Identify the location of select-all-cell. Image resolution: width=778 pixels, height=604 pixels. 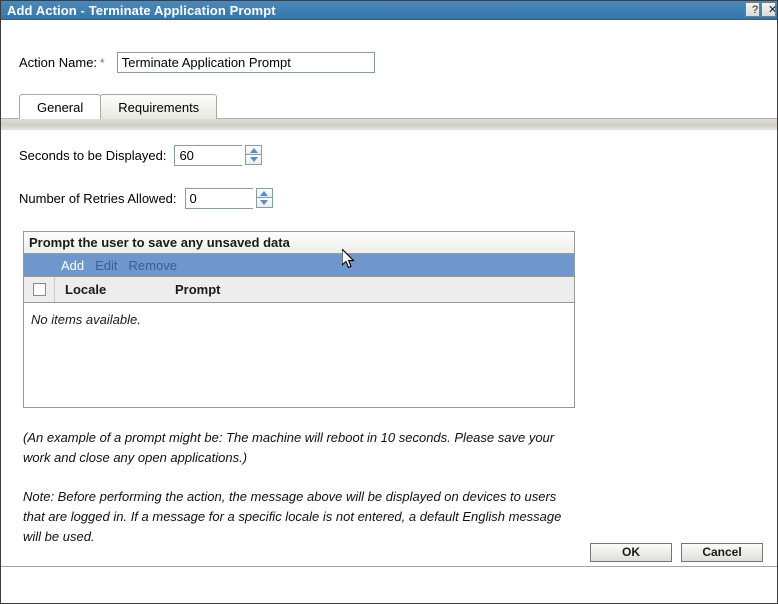
(39, 289).